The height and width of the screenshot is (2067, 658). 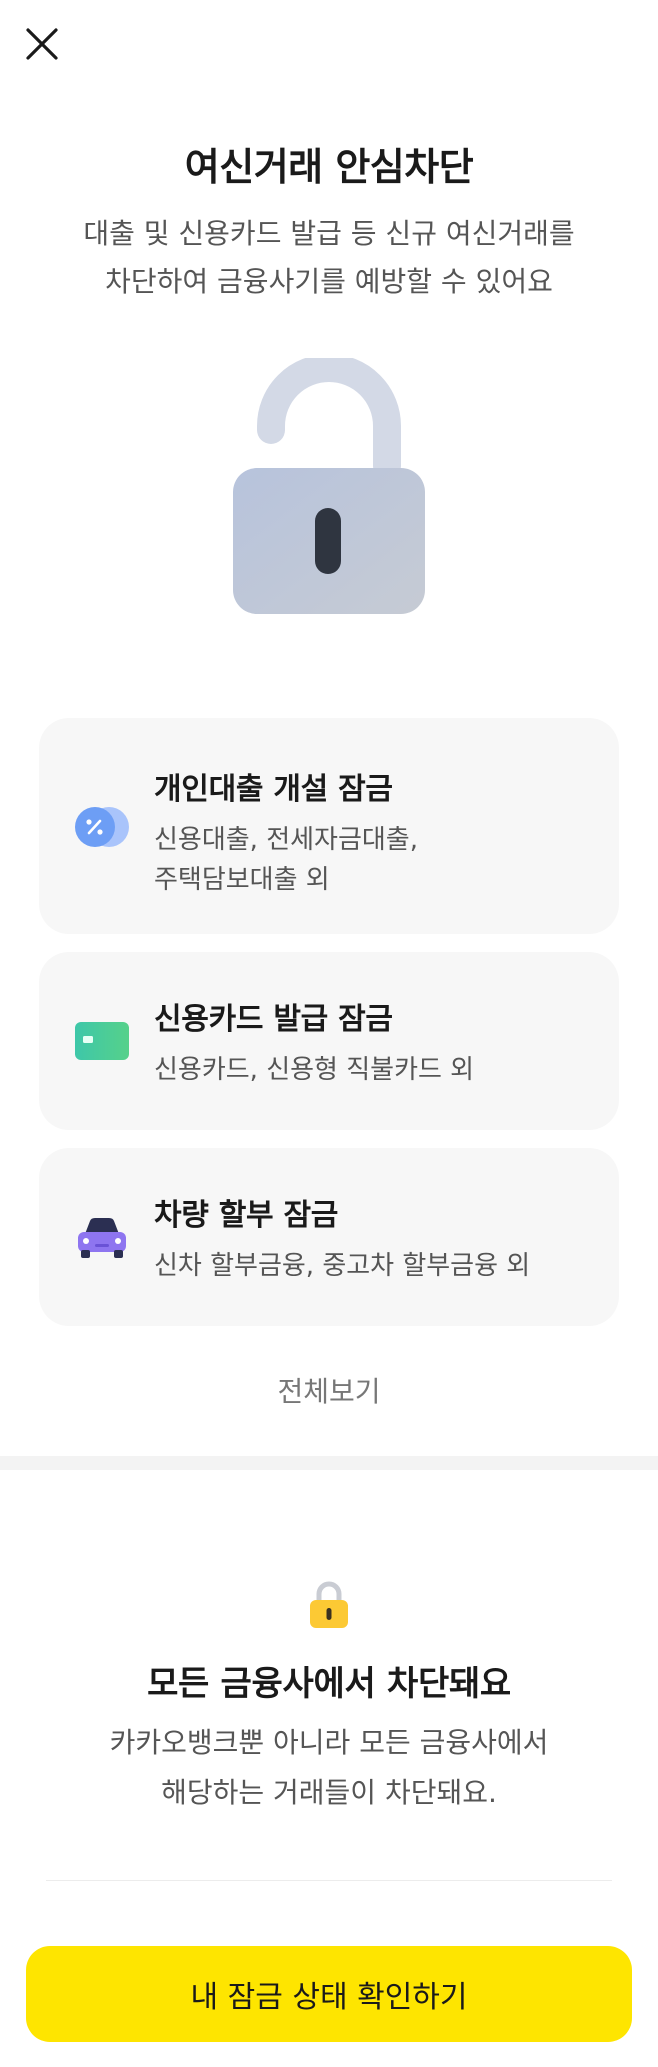 I want to click on lock-item-description: 신용카드, 신용형 직불카드 외, so click(x=314, y=1070).